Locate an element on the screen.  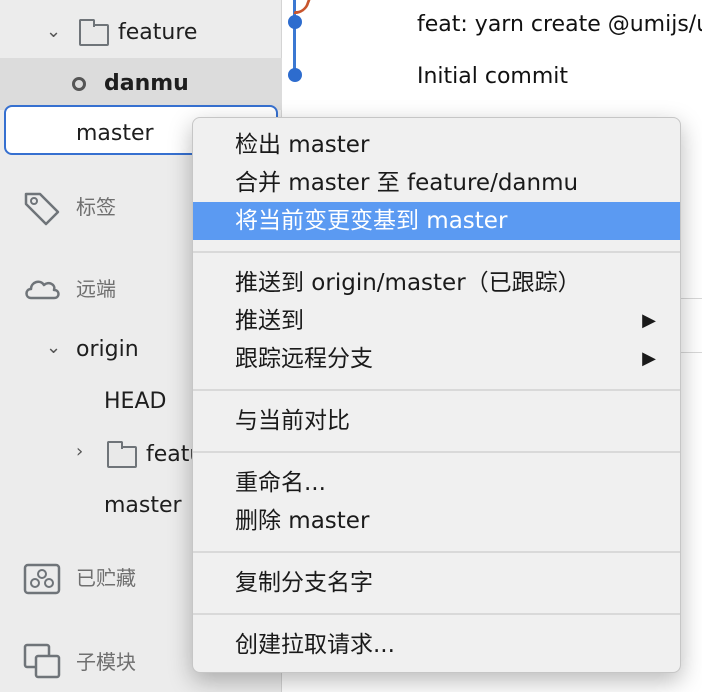
menu-item-push-tracking: 推送到 origin/master（已跟踪） is located at coordinates (436, 283).